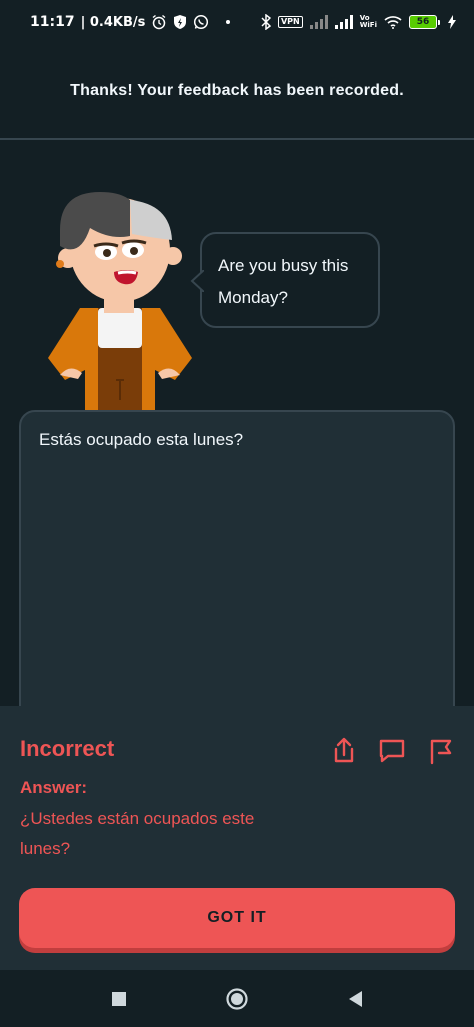  Describe the element at coordinates (344, 751) in the screenshot. I see `share-icon` at that location.